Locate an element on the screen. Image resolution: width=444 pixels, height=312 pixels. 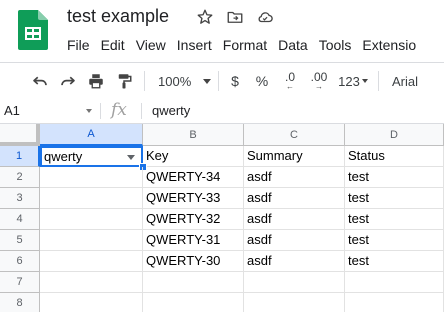
cell-b1: Key is located at coordinates (193, 156).